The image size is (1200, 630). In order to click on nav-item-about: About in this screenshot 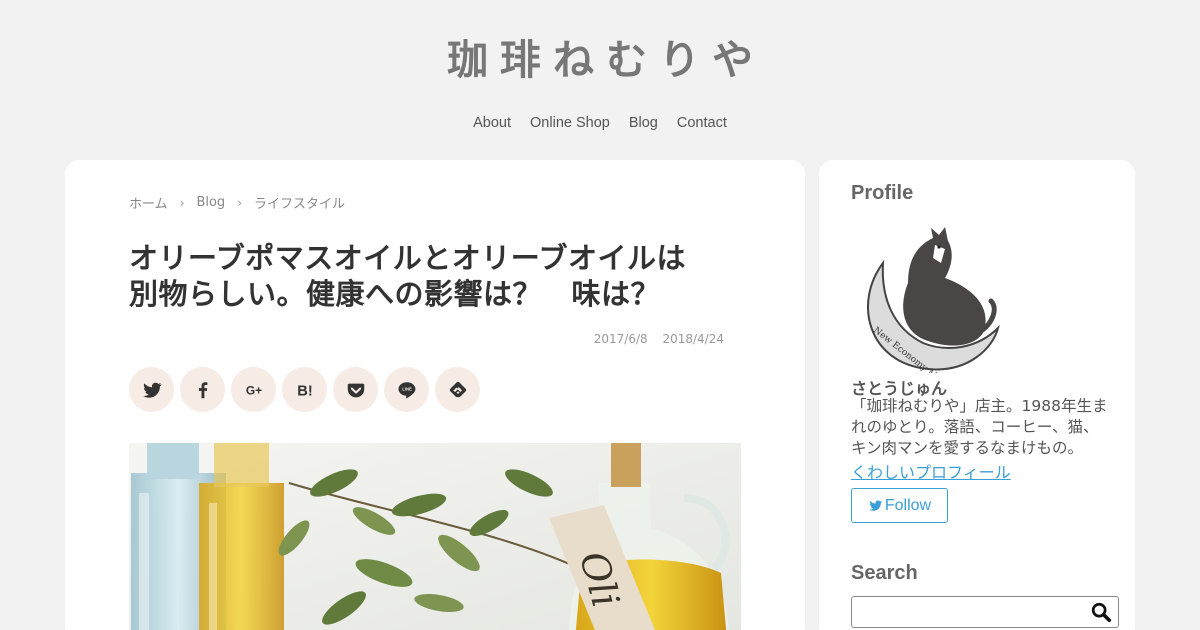, I will do `click(492, 123)`.